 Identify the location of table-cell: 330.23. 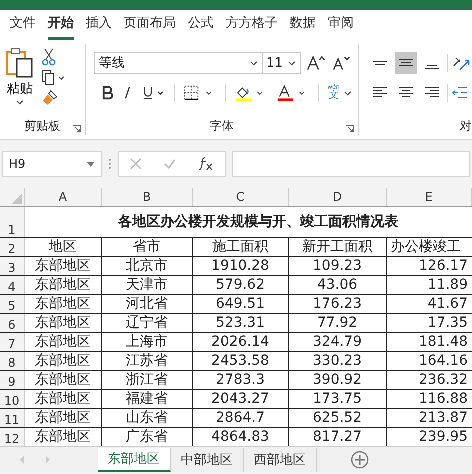
(338, 361).